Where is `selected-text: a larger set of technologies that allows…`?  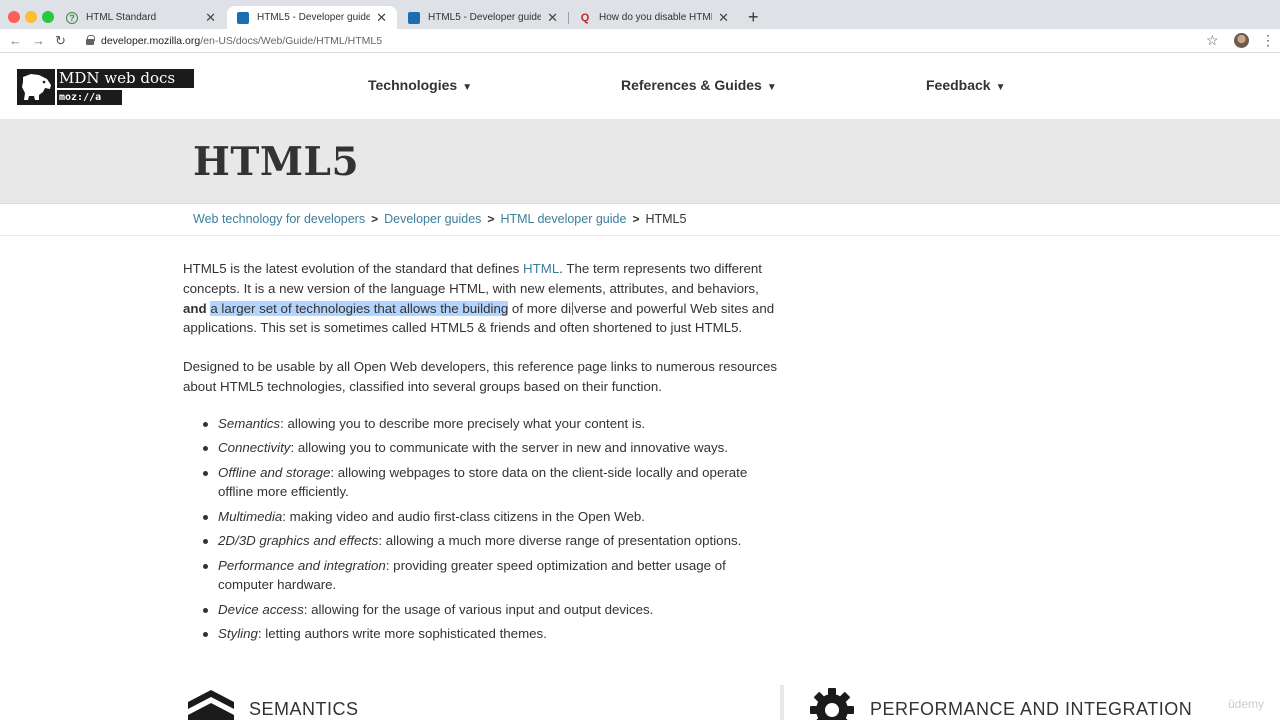 selected-text: a larger set of technologies that allows… is located at coordinates (359, 308).